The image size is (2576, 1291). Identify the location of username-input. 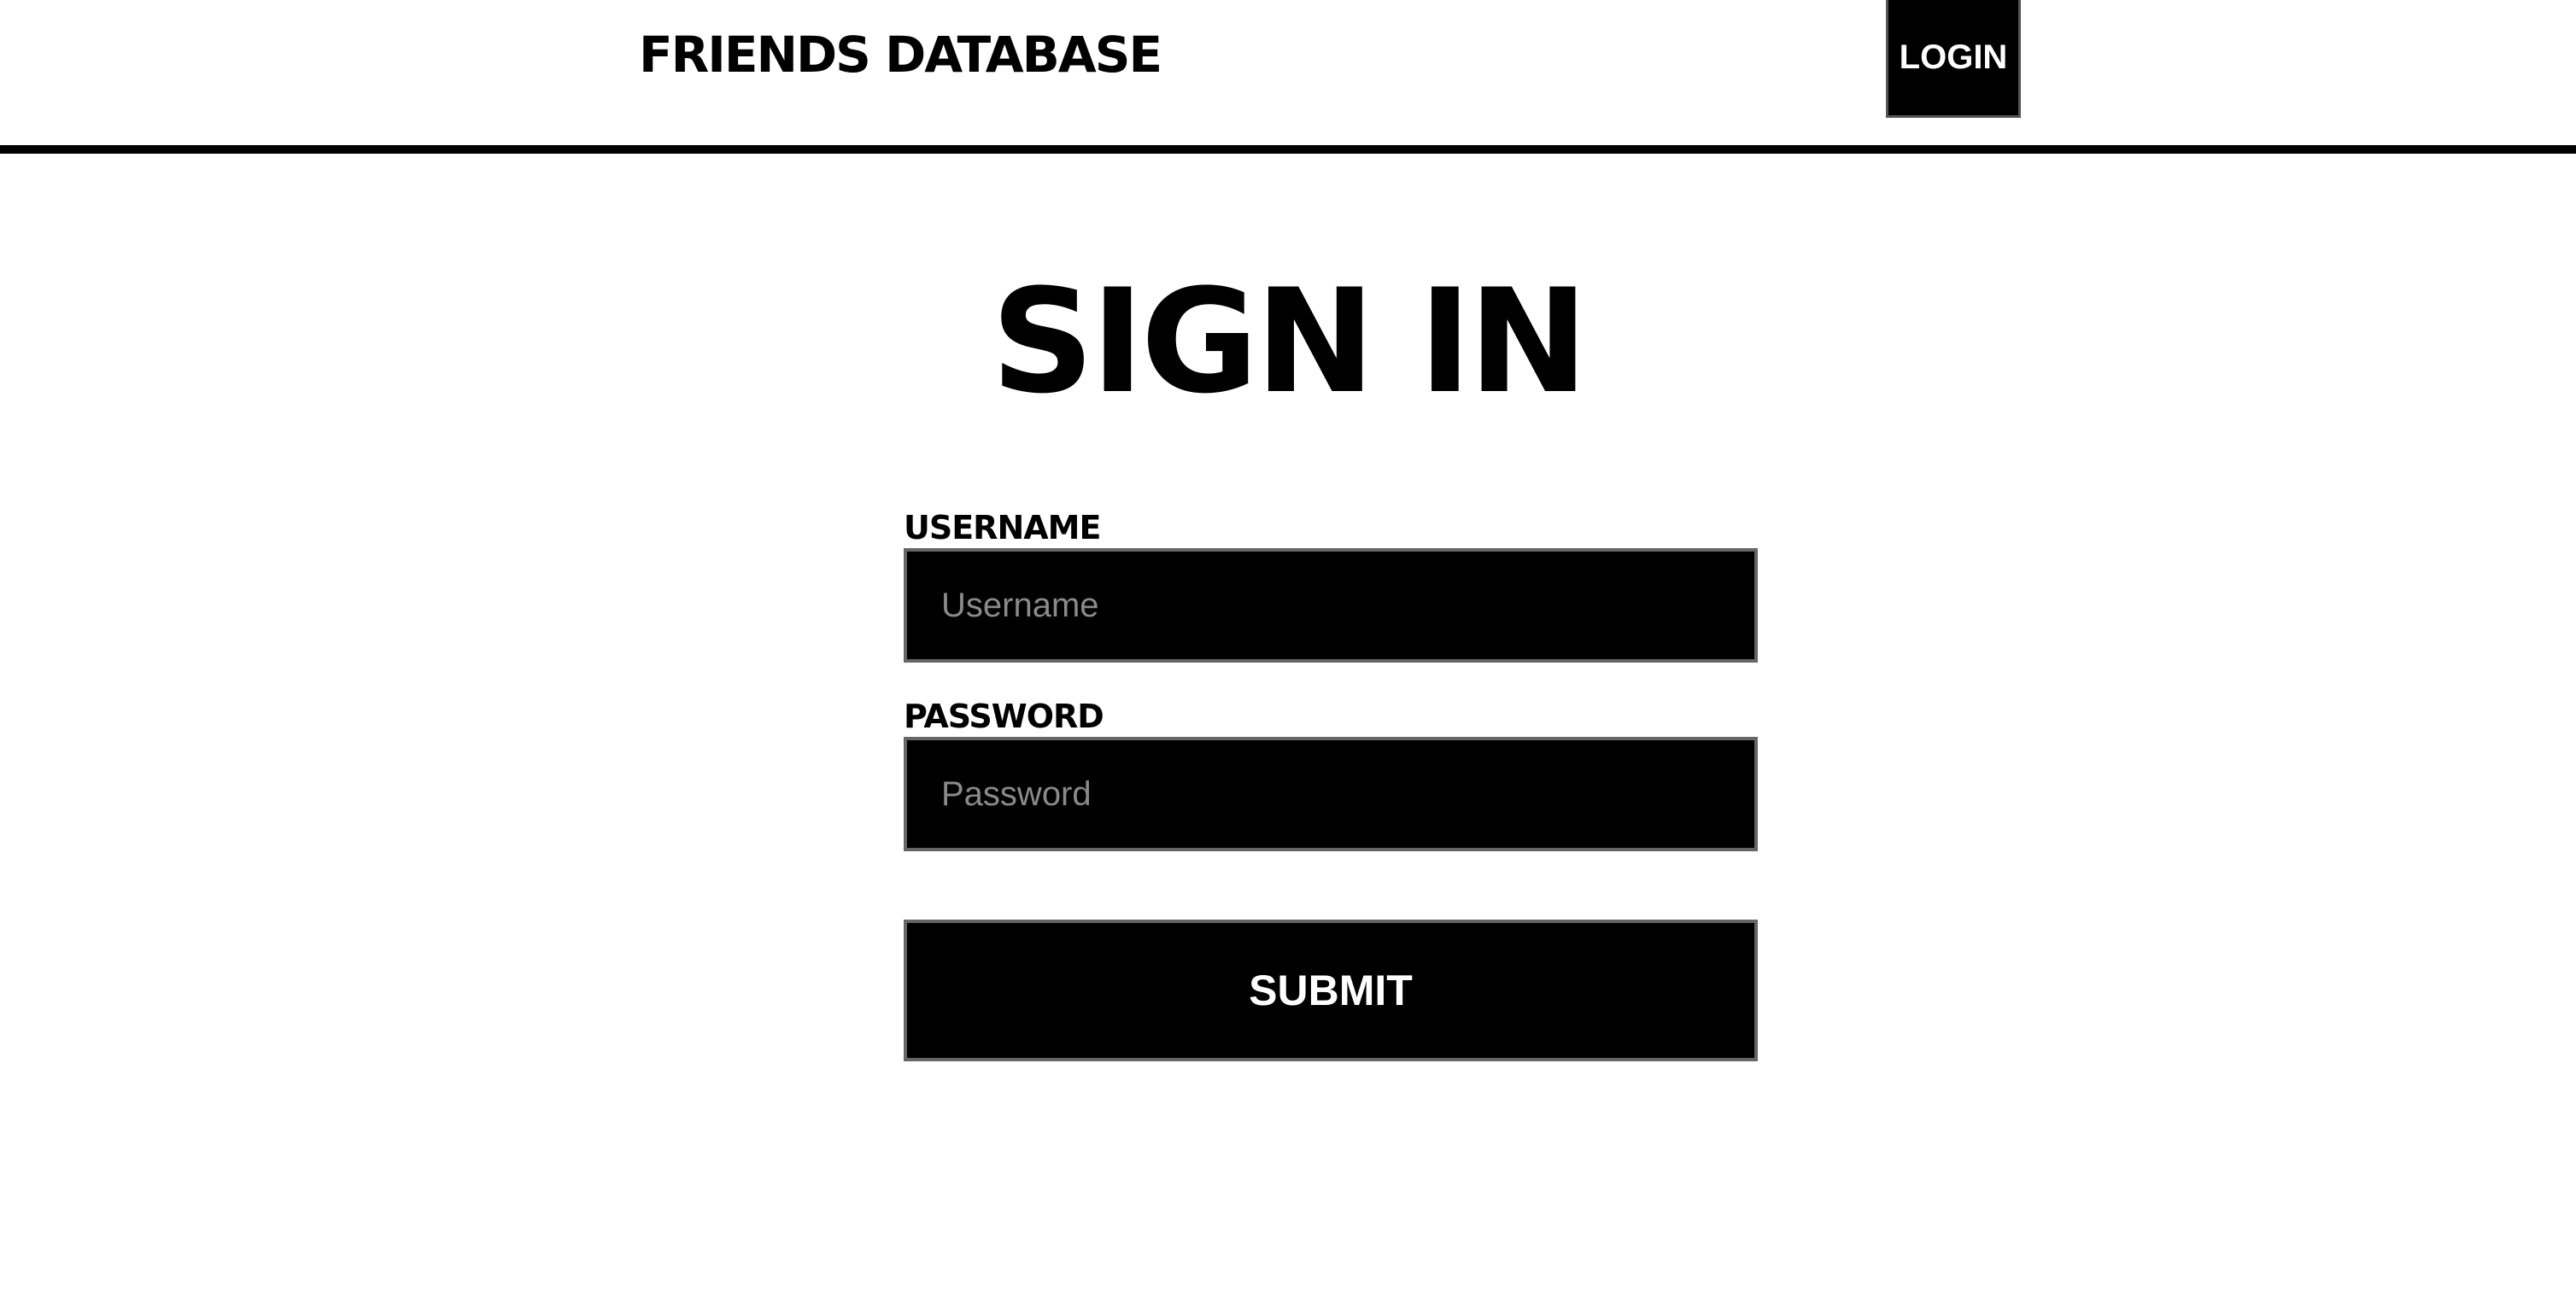
(1331, 605).